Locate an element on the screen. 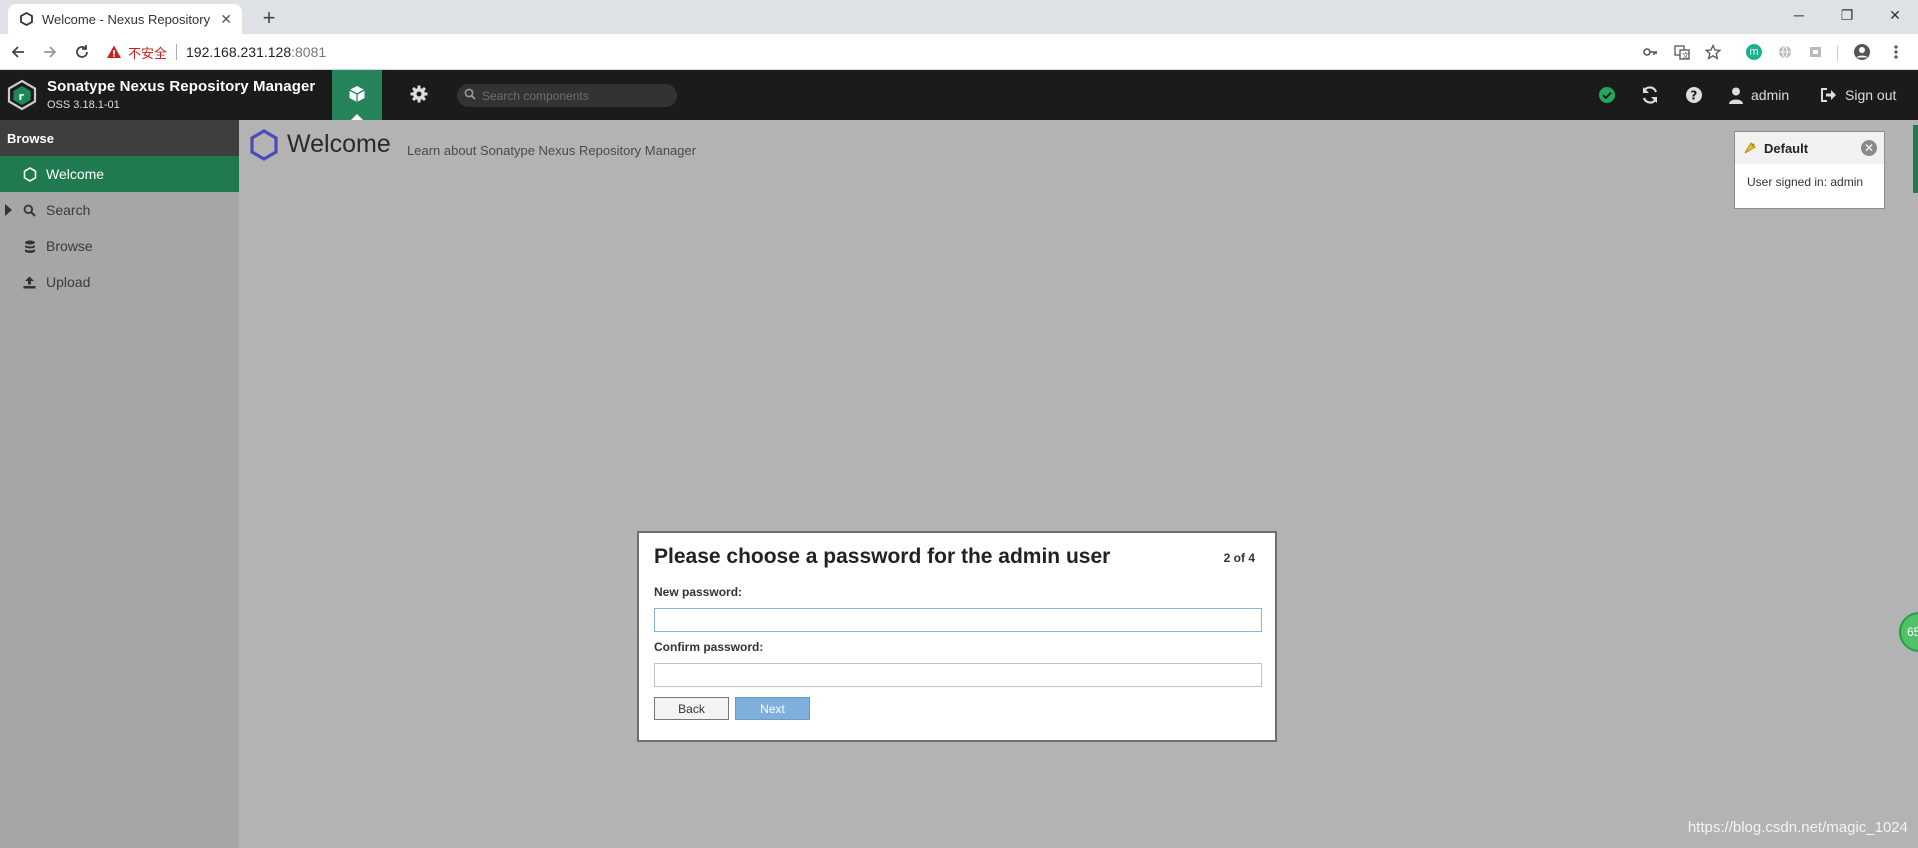  sidebar: Browse Welcome Search Browse Upload is located at coordinates (119, 484).